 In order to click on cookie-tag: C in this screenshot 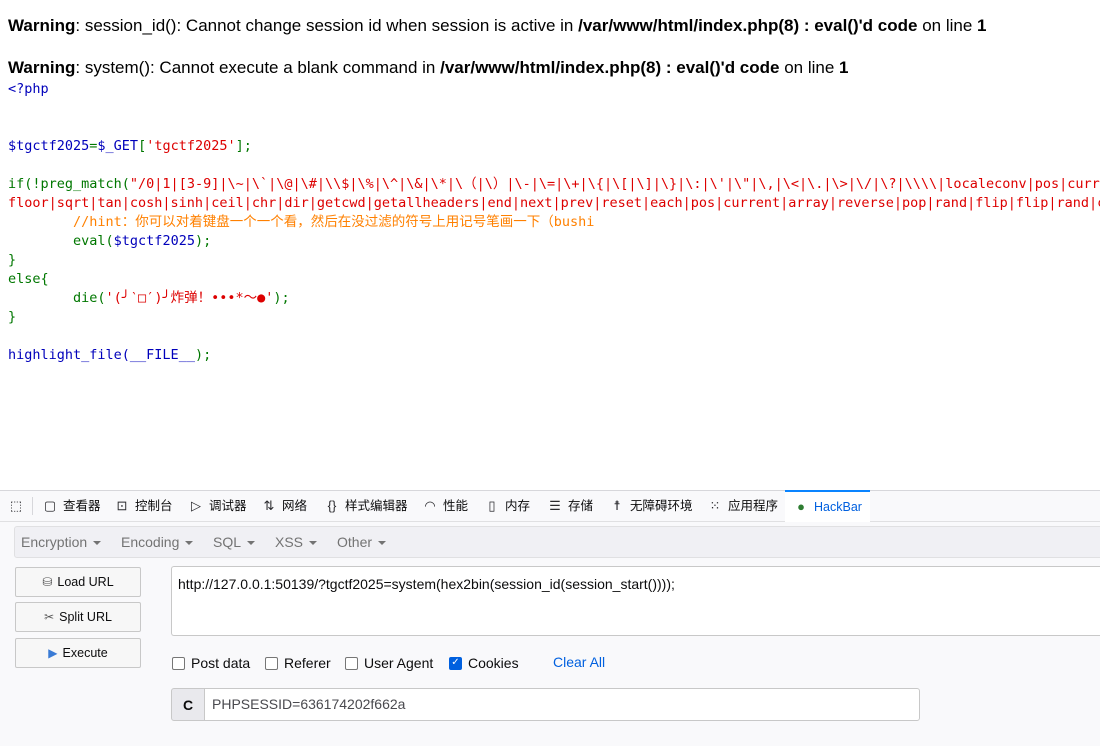, I will do `click(188, 704)`.